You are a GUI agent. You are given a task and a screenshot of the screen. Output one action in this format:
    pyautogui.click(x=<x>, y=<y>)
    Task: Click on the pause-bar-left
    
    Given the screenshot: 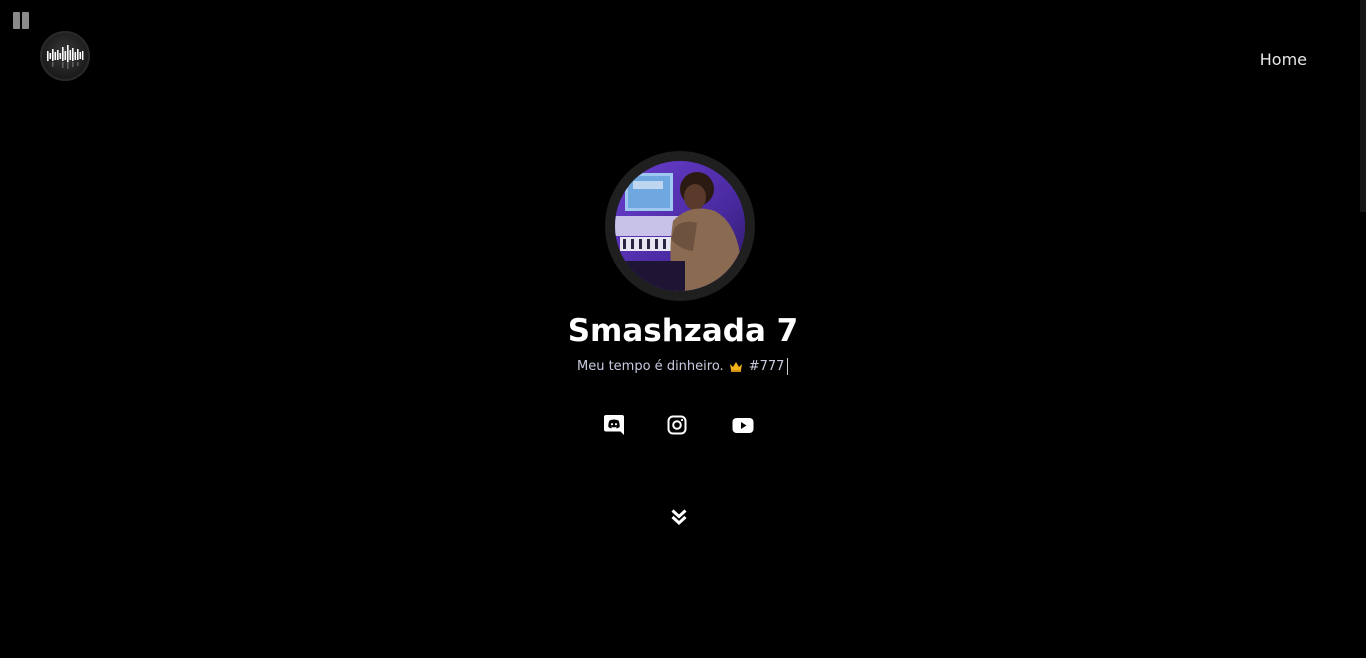 What is the action you would take?
    pyautogui.click(x=16, y=20)
    